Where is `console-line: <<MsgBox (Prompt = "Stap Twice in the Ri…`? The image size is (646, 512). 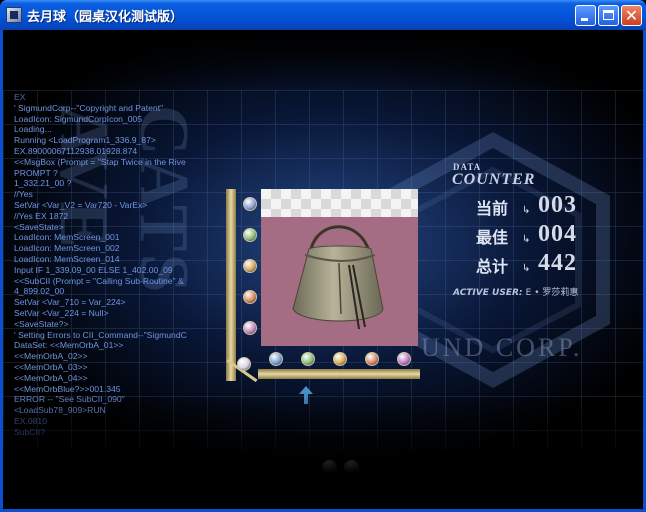 console-line: <<MsgBox (Prompt = "Stap Twice in the Ri… is located at coordinates (100, 161).